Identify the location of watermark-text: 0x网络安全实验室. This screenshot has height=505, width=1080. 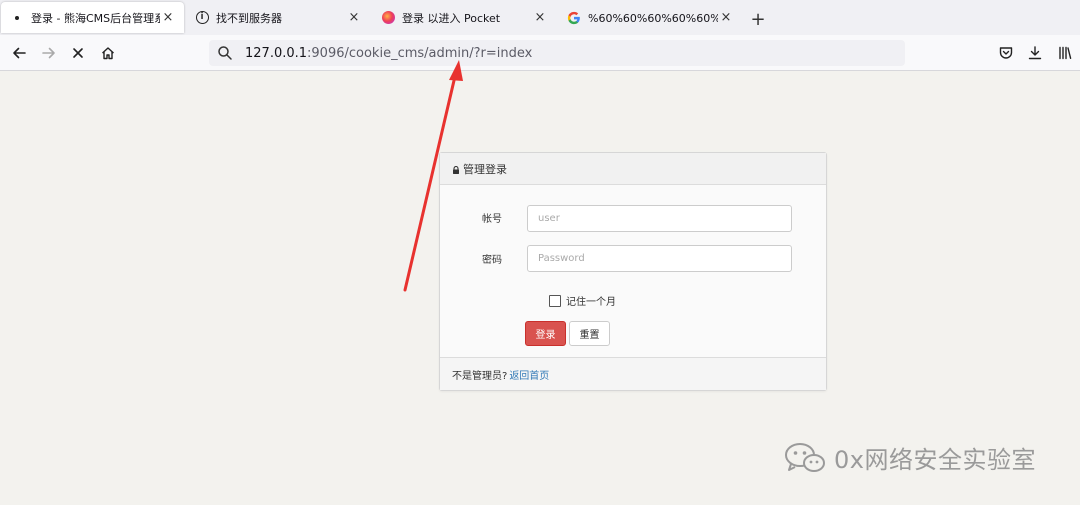
(935, 460).